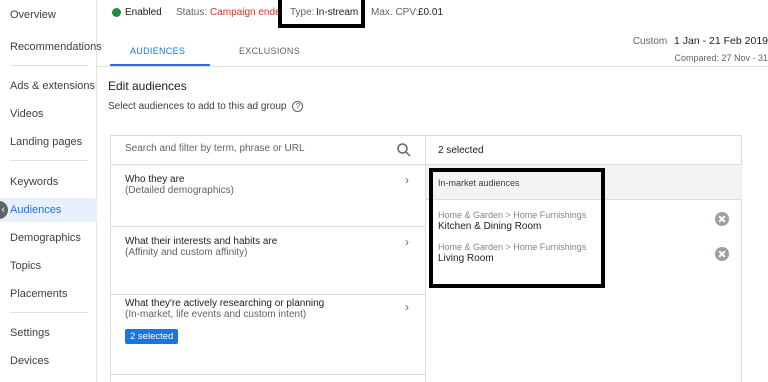 This screenshot has height=382, width=768. I want to click on tab-audiences: AUDIENCES, so click(157, 51).